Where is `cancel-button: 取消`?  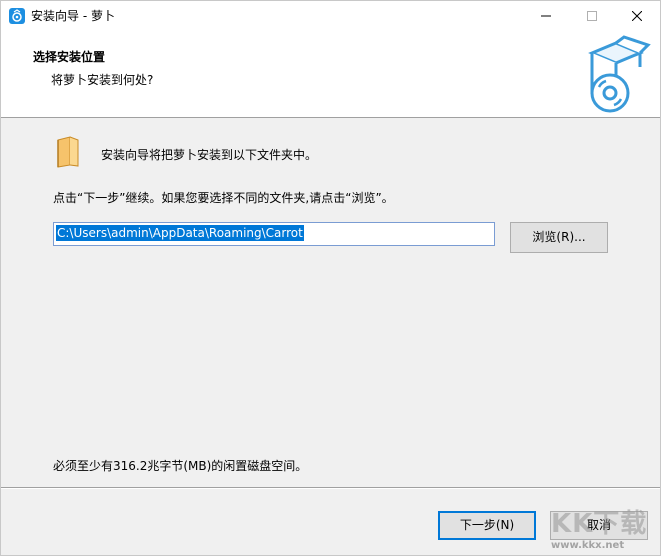 cancel-button: 取消 is located at coordinates (599, 525).